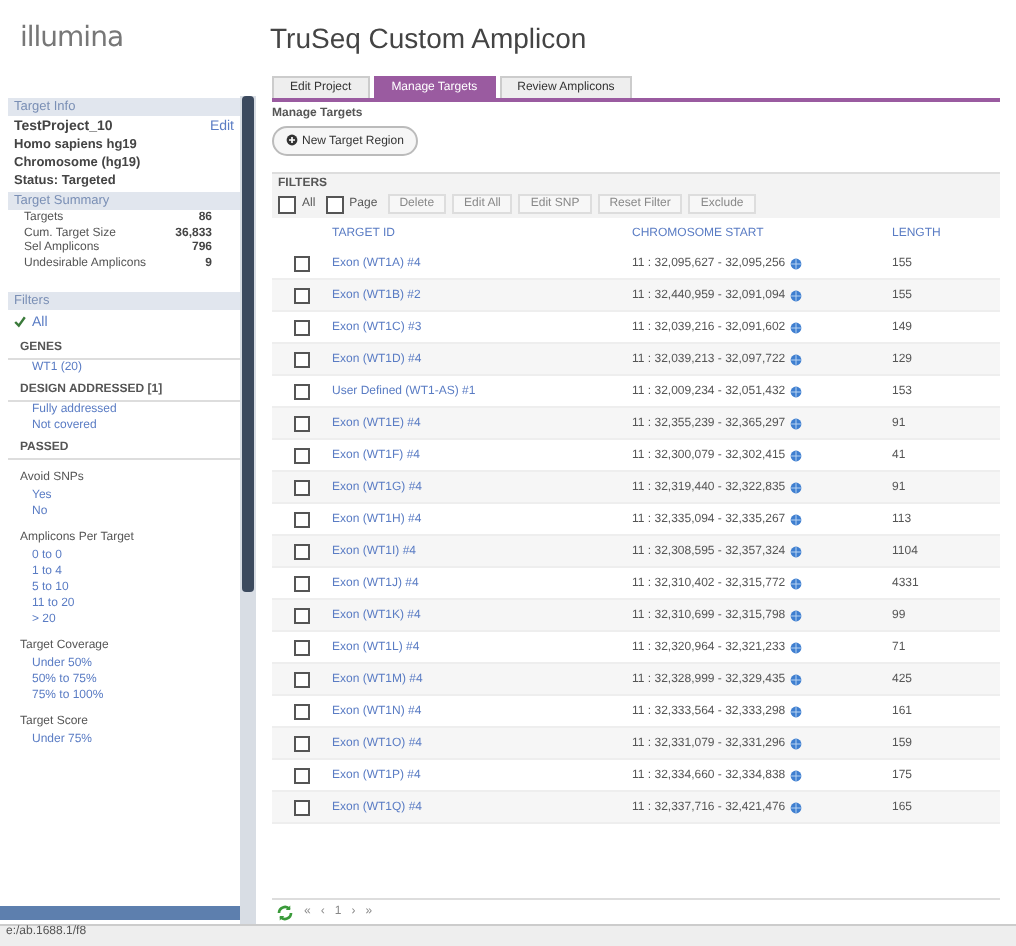 Image resolution: width=1016 pixels, height=946 pixels. I want to click on vertical-scrollbar, so click(248, 510).